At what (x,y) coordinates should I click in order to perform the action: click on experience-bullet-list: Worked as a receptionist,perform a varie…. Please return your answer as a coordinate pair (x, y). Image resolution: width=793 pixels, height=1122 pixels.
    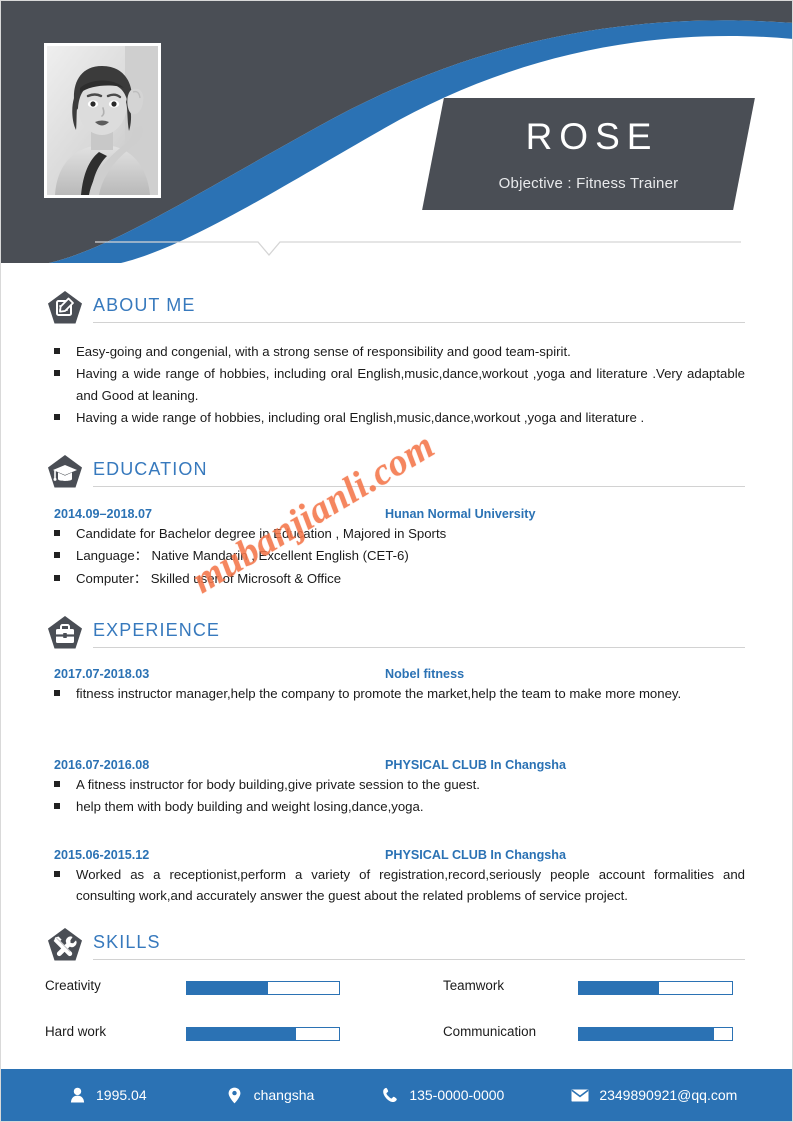
    Looking at the image, I should click on (395, 885).